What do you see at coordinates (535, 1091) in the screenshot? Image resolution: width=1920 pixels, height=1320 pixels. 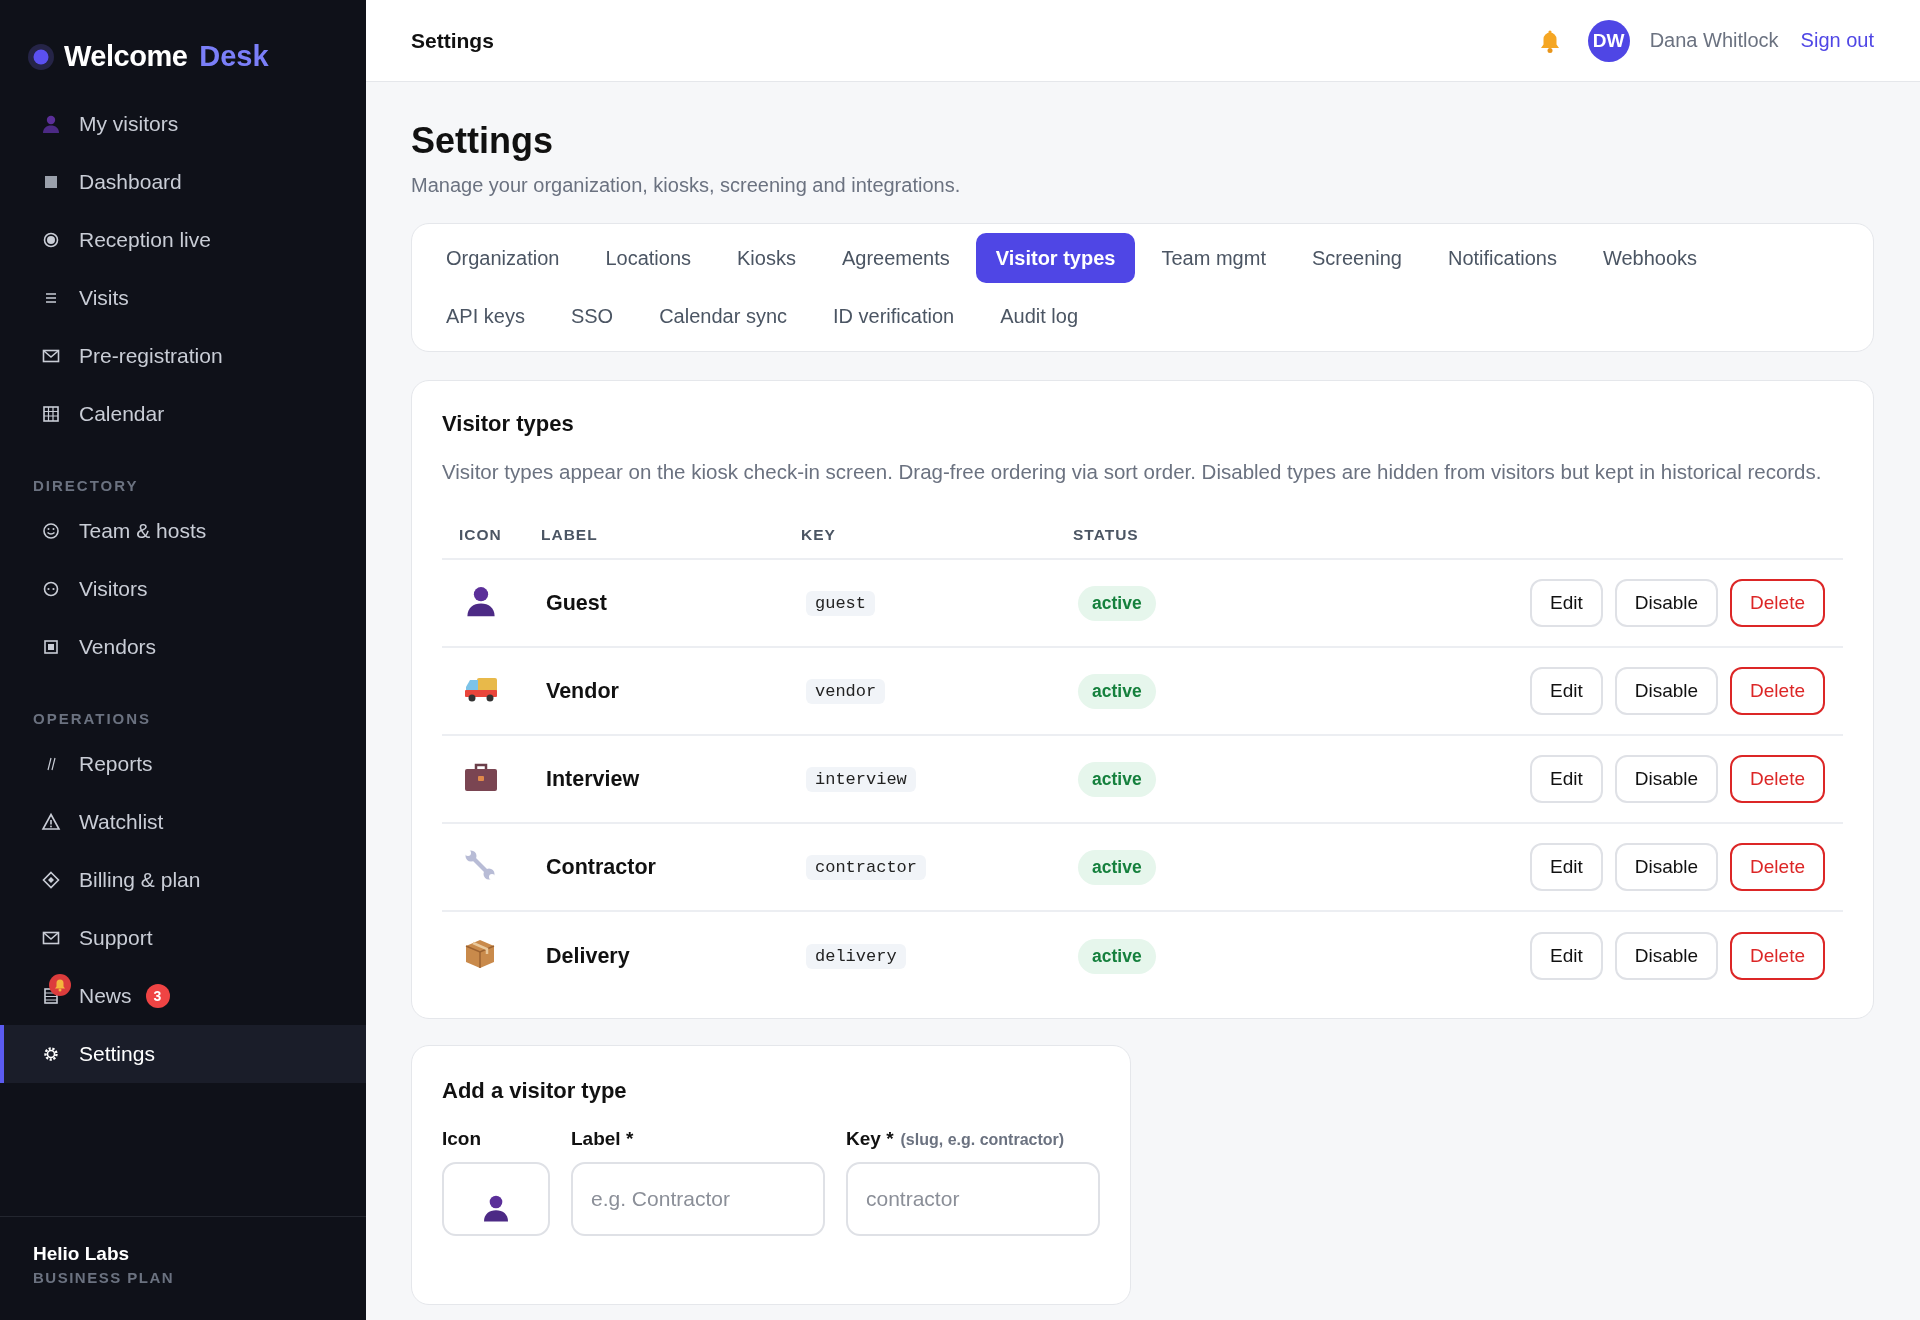 I see `form-title: Add a visitor type` at bounding box center [535, 1091].